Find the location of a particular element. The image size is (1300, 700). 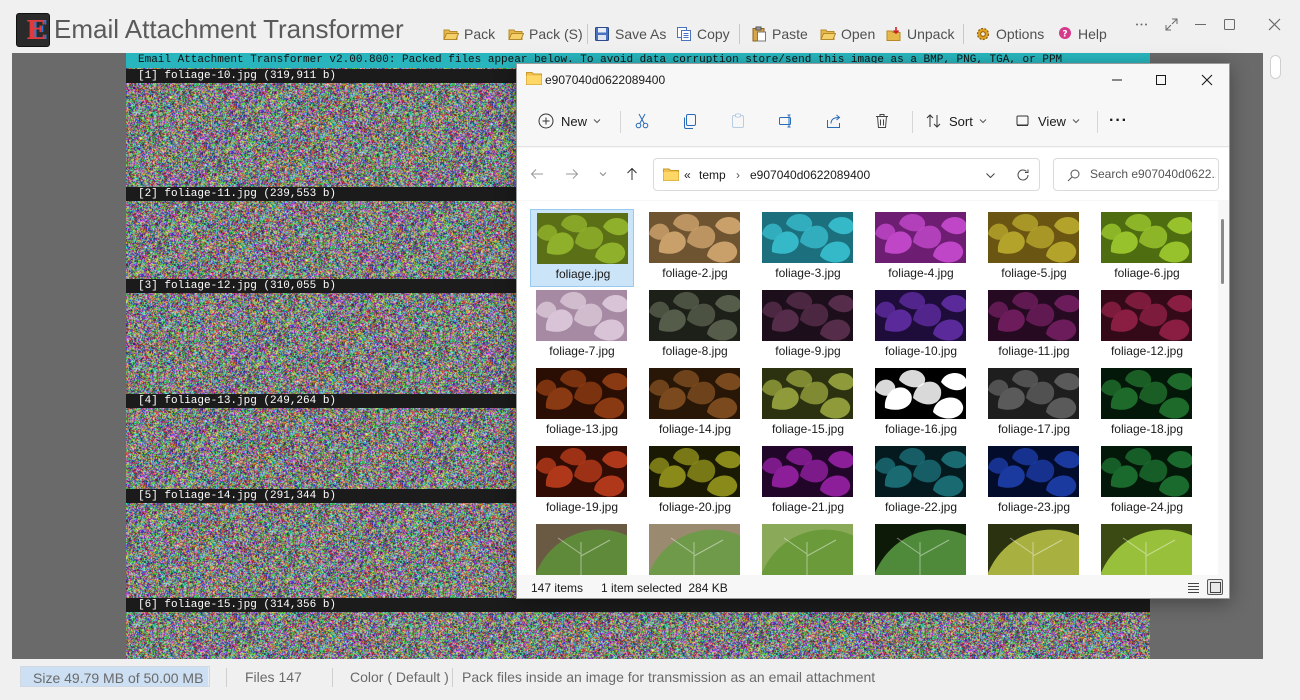

minimize-button is located at coordinates (1200, 24).